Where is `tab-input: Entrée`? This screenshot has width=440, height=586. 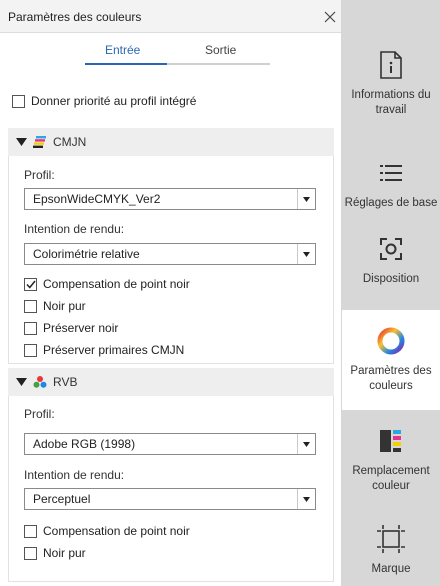 tab-input: Entrée is located at coordinates (122, 50).